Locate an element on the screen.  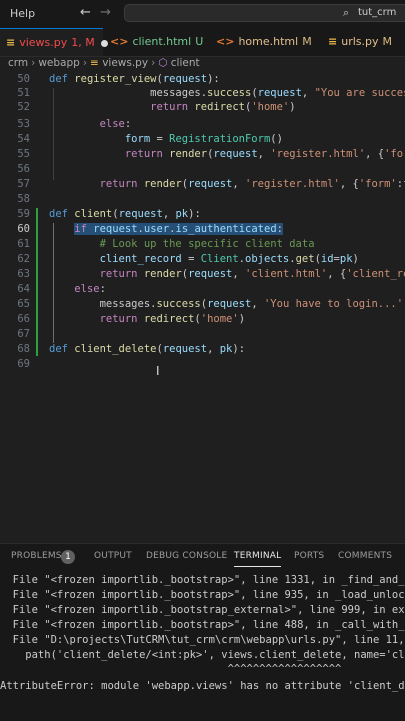
tab-views-py: ≡ views.py 1, M is located at coordinates (54, 42).